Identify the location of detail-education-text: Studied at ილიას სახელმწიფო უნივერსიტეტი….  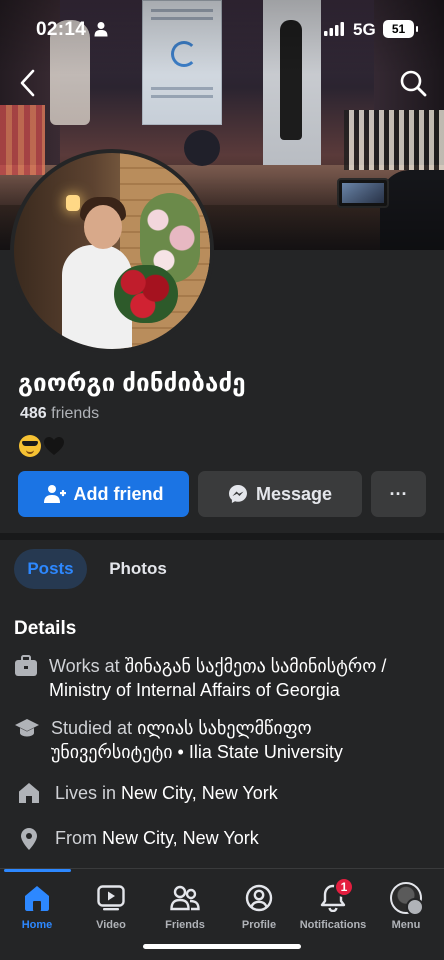
(242, 740).